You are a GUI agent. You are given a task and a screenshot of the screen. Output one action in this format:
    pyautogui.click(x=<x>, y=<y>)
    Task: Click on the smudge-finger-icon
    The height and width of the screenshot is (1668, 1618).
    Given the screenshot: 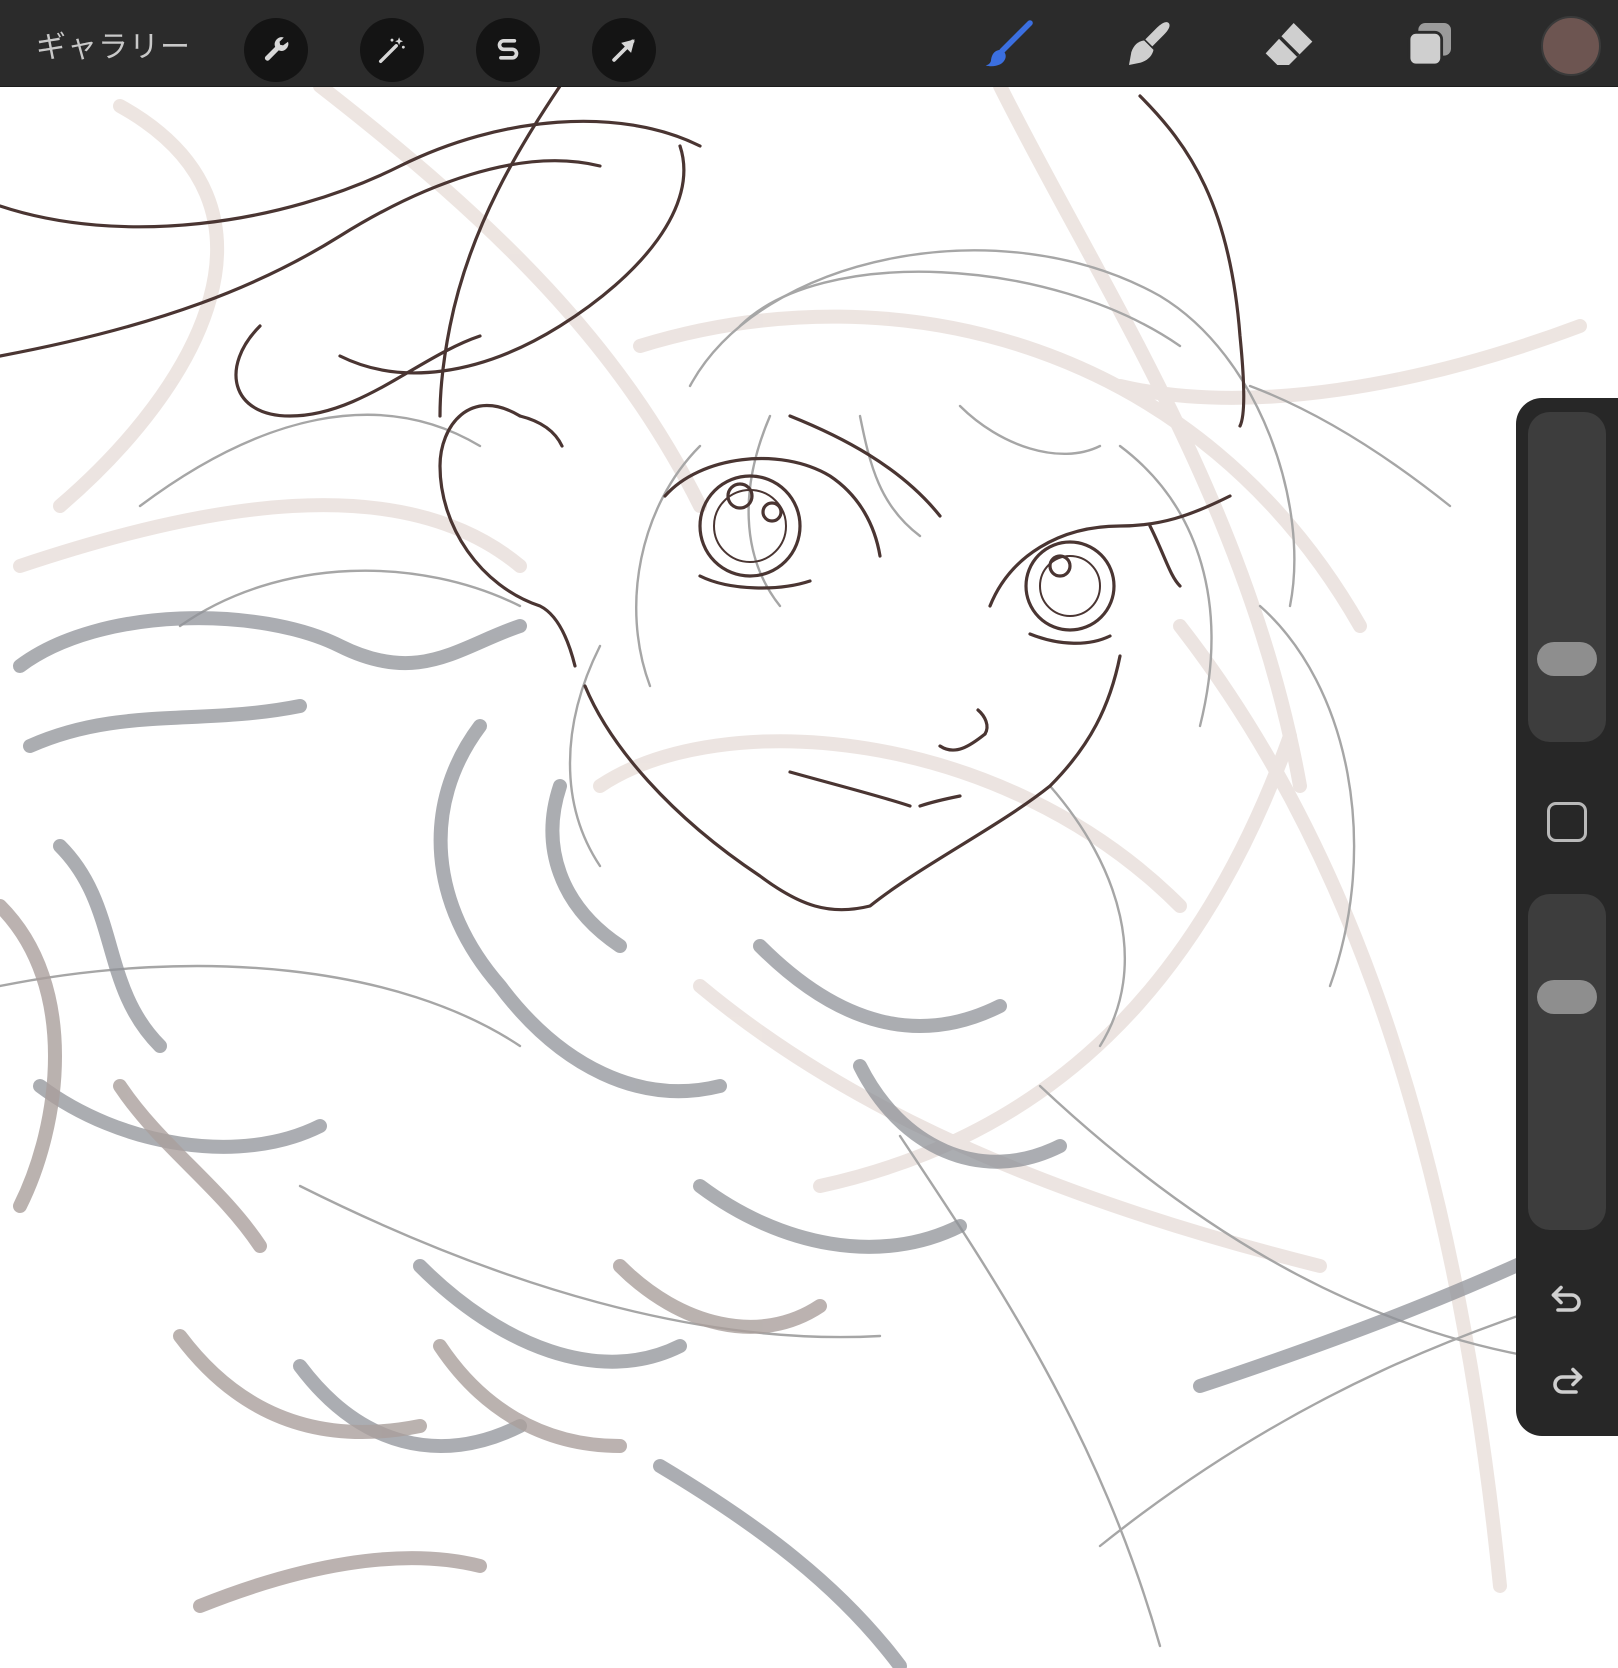 What is the action you would take?
    pyautogui.click(x=1149, y=43)
    